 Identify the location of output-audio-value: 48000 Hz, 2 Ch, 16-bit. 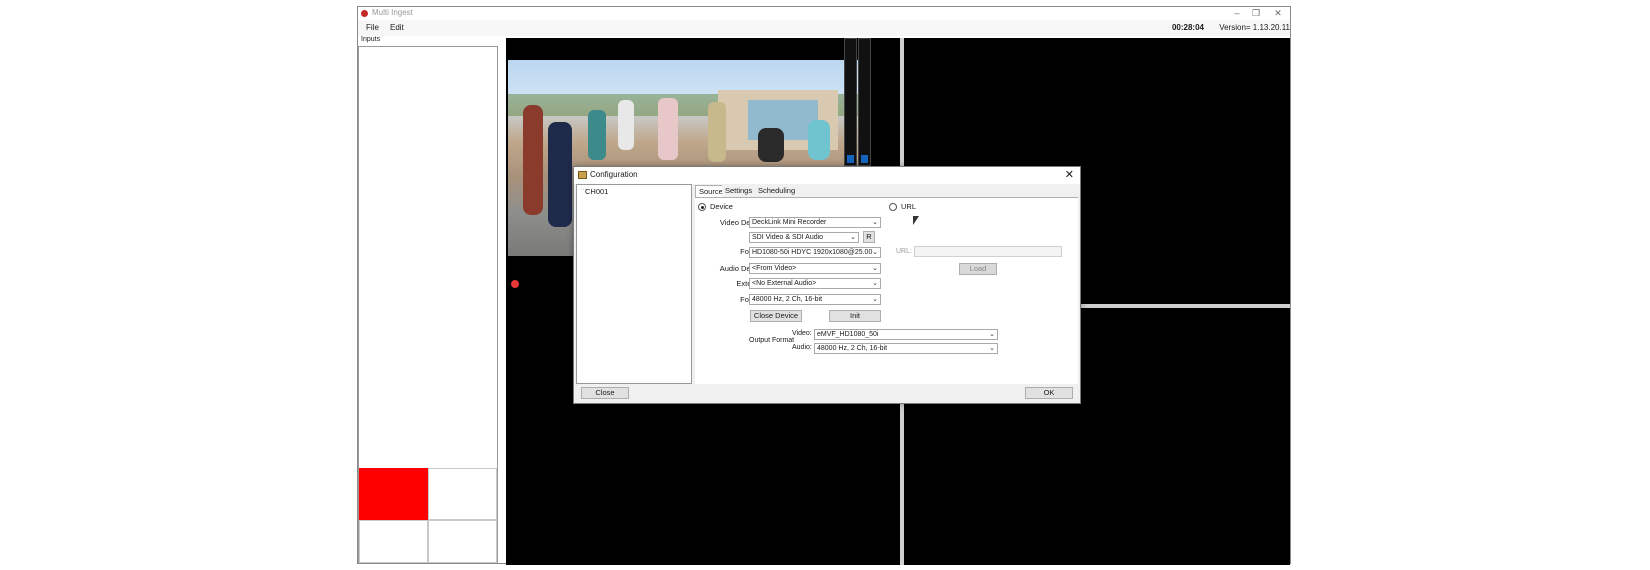
(852, 348).